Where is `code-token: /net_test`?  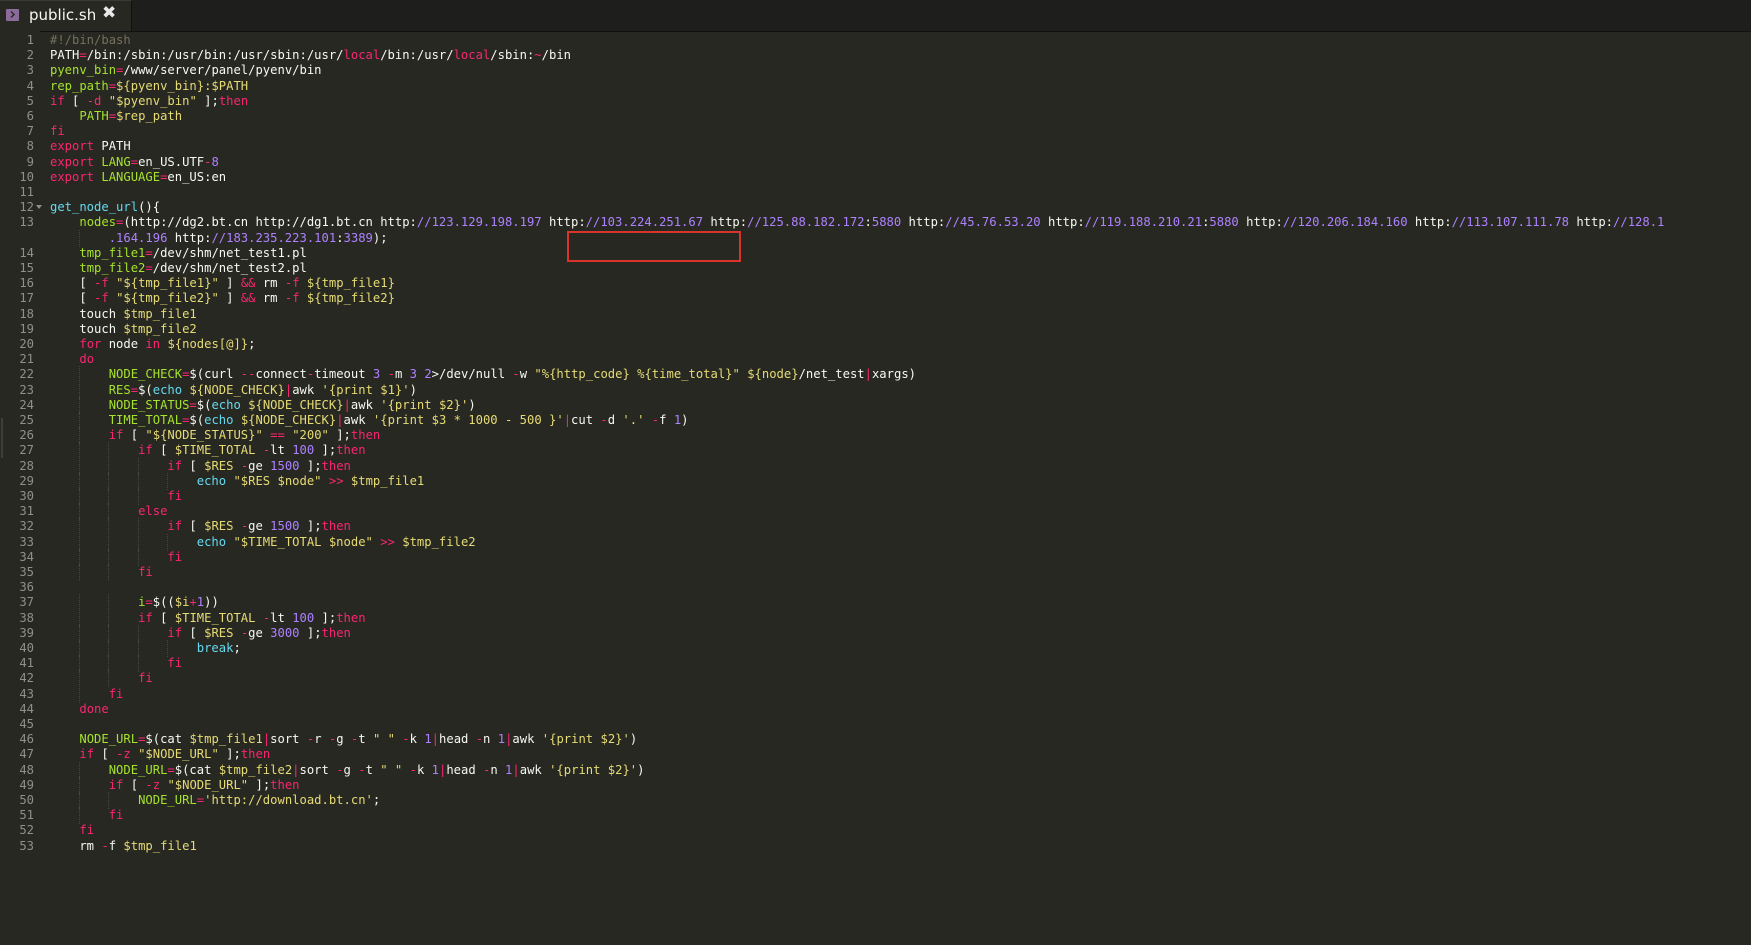
code-token: /net_test is located at coordinates (831, 374).